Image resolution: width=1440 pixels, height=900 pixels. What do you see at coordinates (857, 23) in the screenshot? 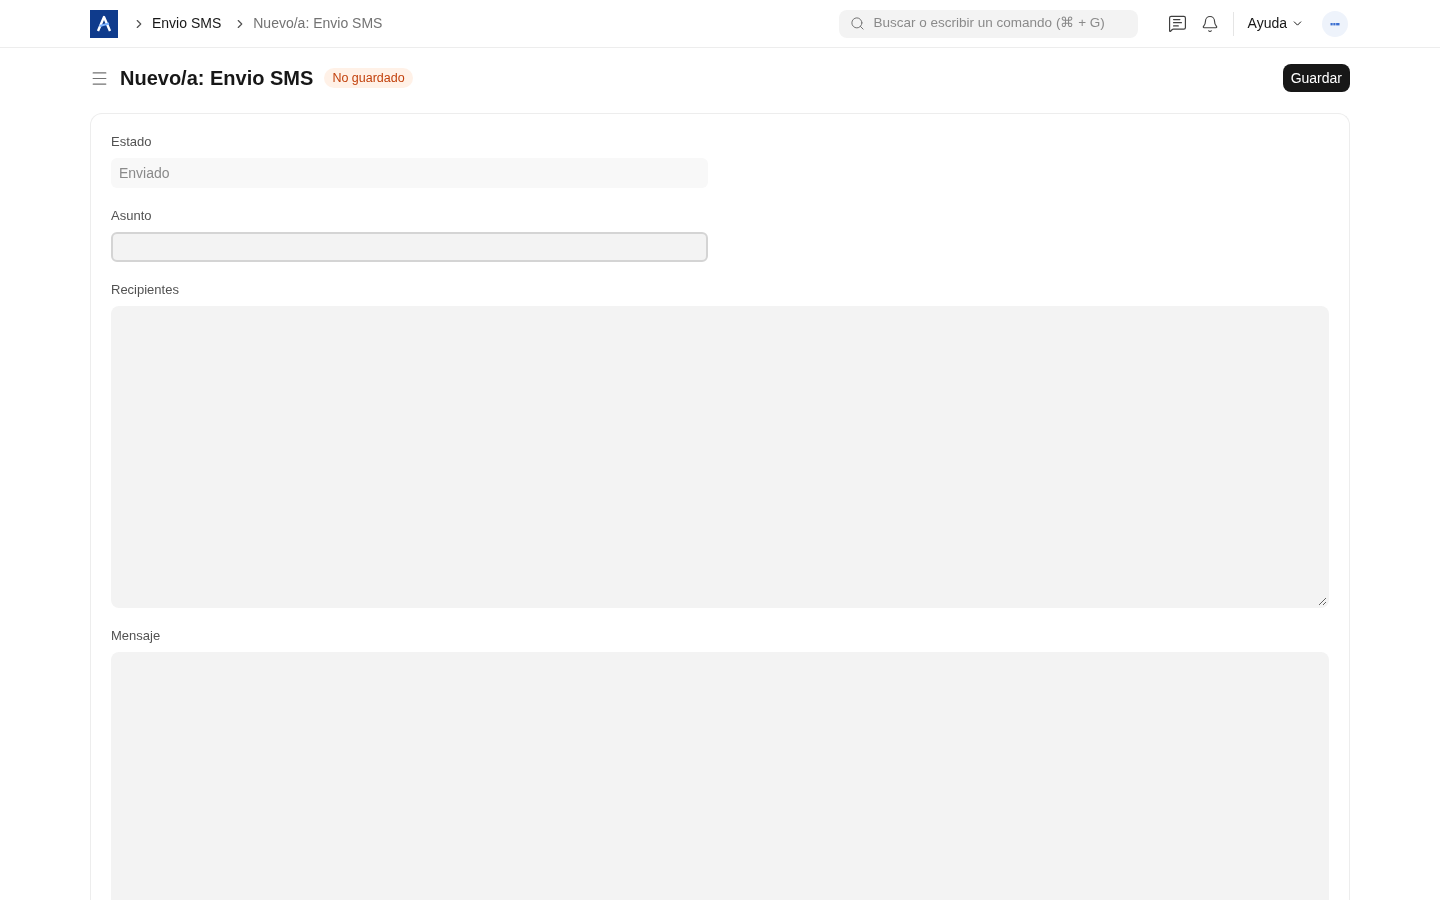
I see `search-icon` at bounding box center [857, 23].